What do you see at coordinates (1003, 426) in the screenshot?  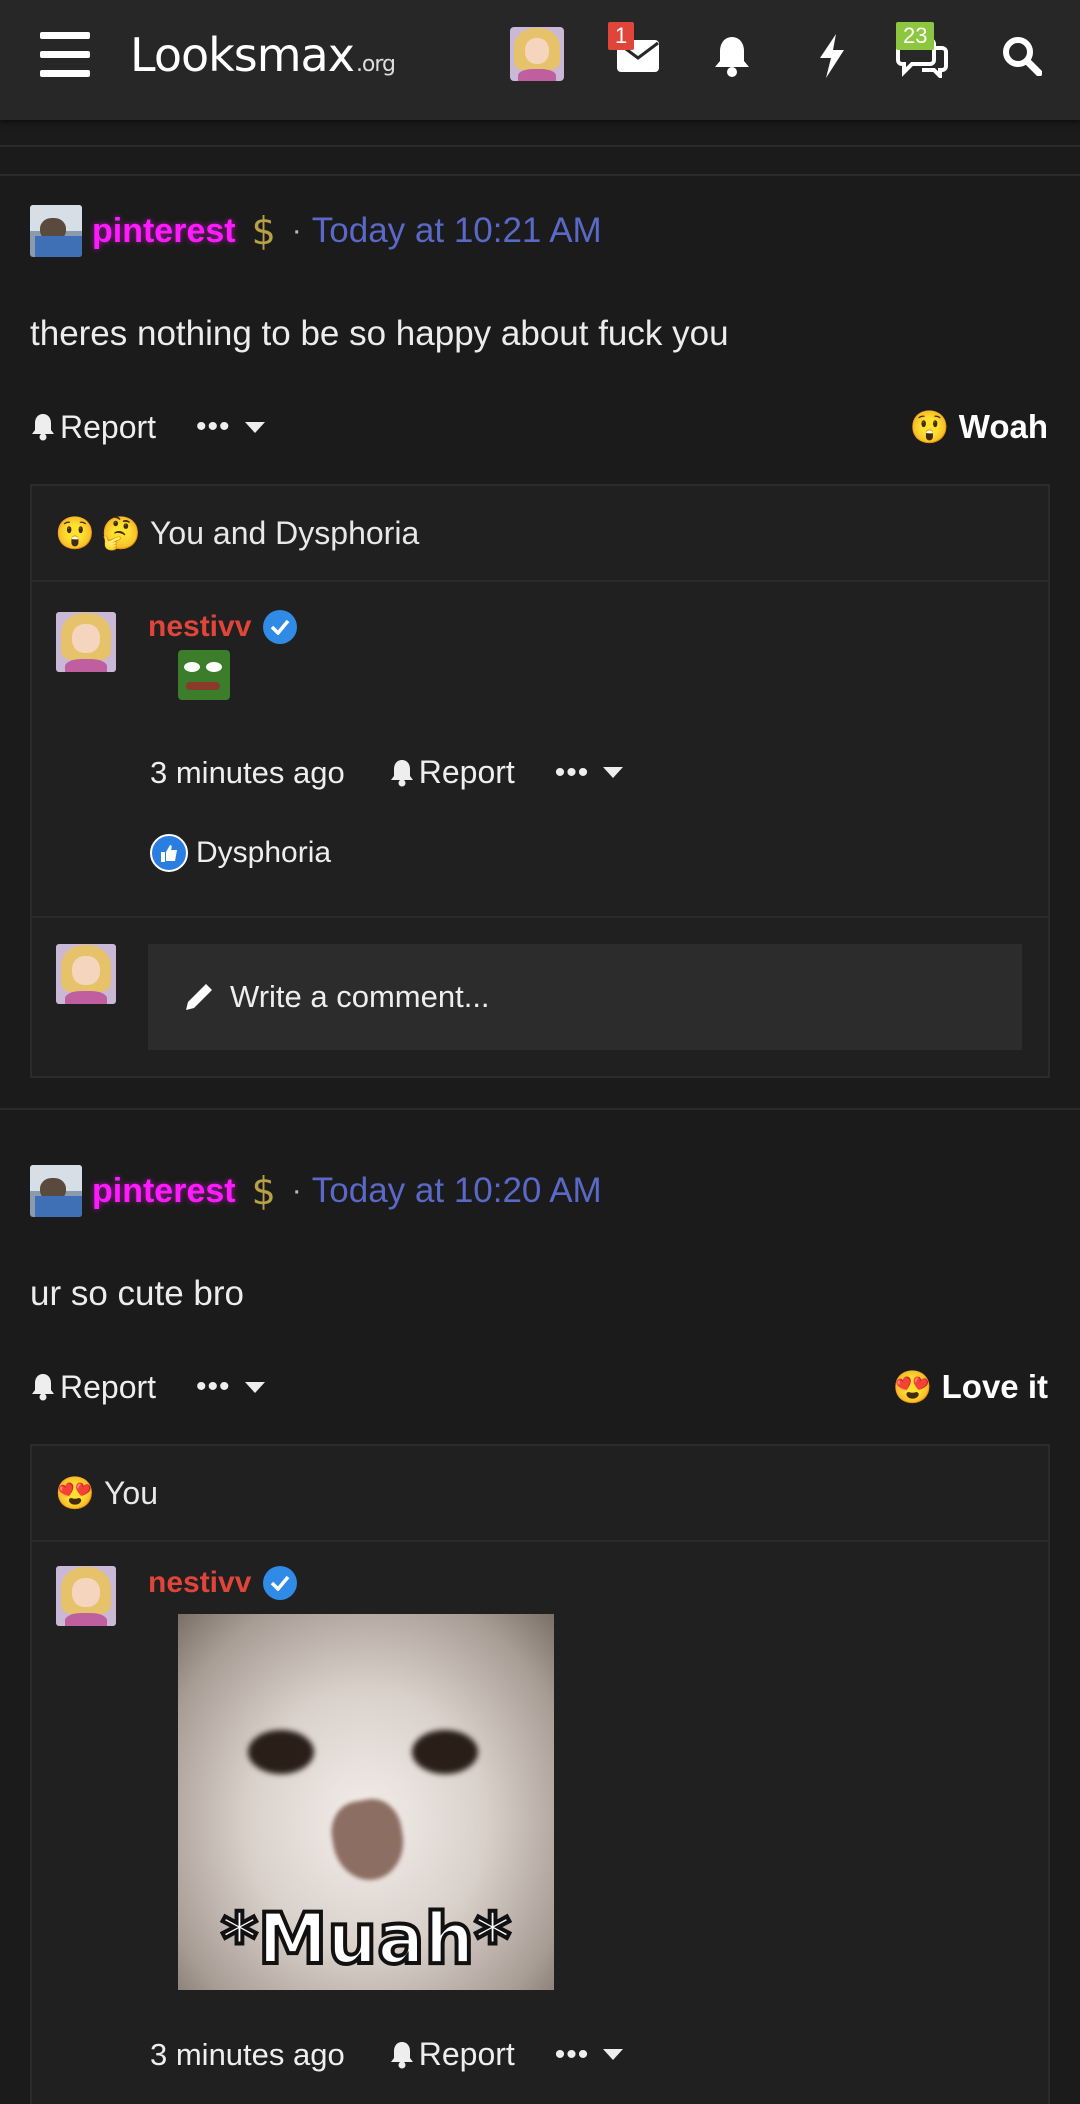 I see `reaction-label: Woah` at bounding box center [1003, 426].